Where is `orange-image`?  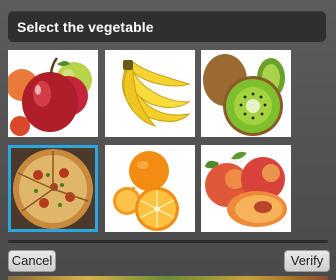 orange-image is located at coordinates (150, 188).